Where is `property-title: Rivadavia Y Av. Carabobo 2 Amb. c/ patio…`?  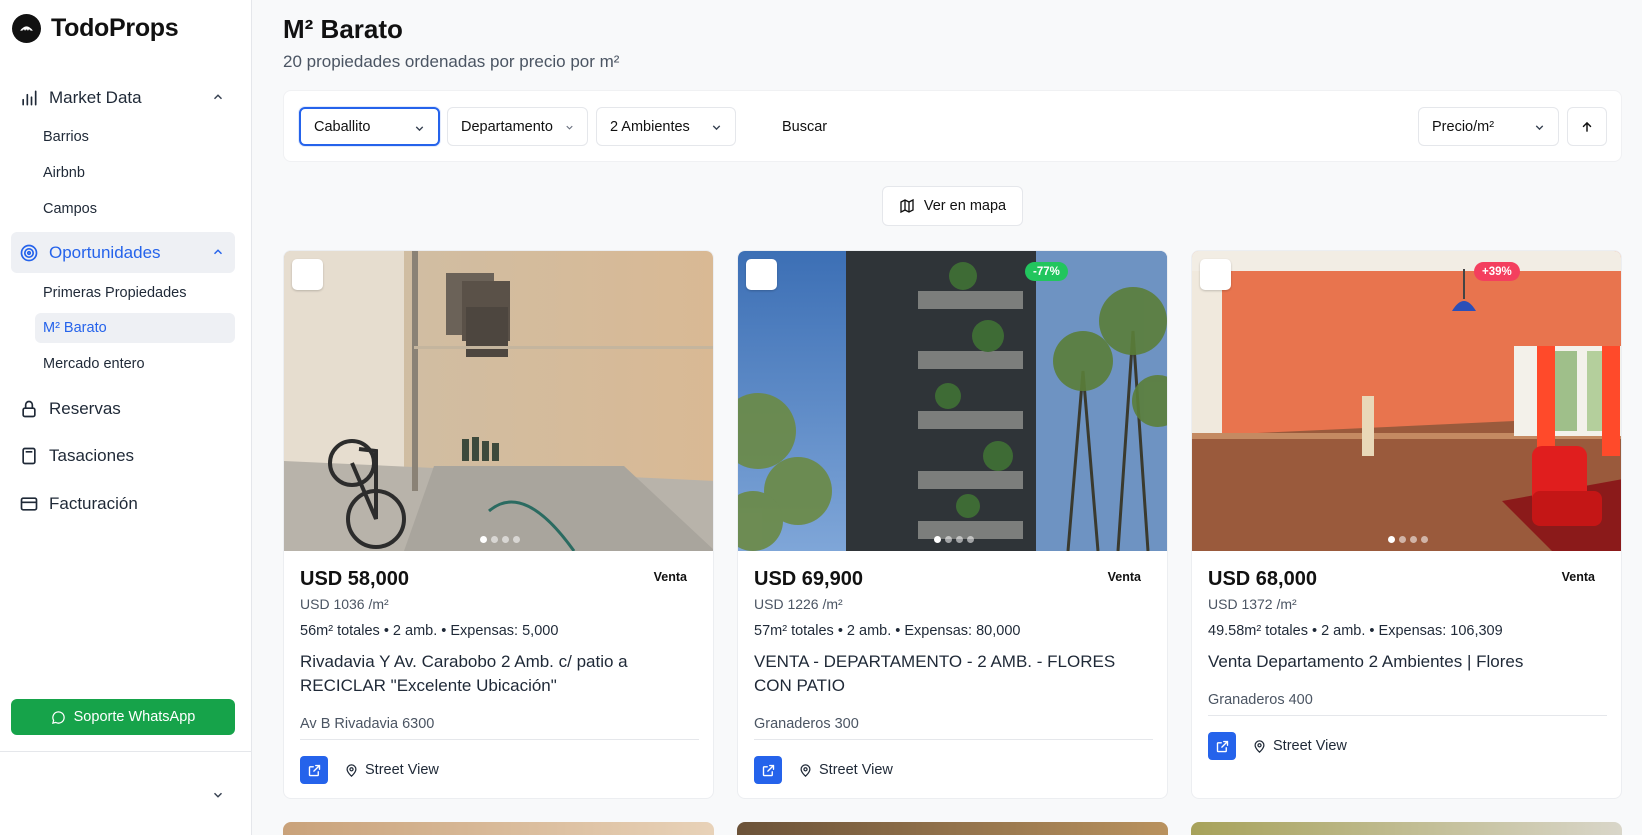
property-title: Rivadavia Y Av. Carabobo 2 Amb. c/ patio… is located at coordinates (464, 673).